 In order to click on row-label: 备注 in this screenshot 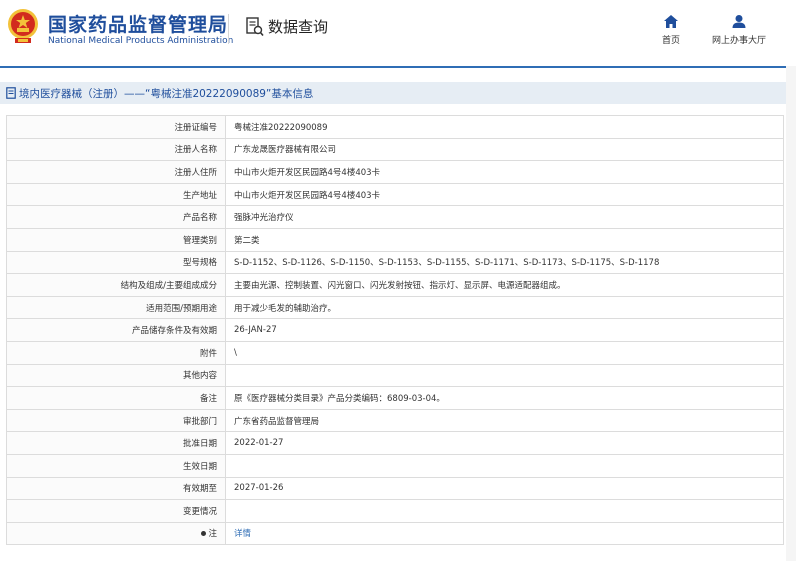, I will do `click(116, 398)`.